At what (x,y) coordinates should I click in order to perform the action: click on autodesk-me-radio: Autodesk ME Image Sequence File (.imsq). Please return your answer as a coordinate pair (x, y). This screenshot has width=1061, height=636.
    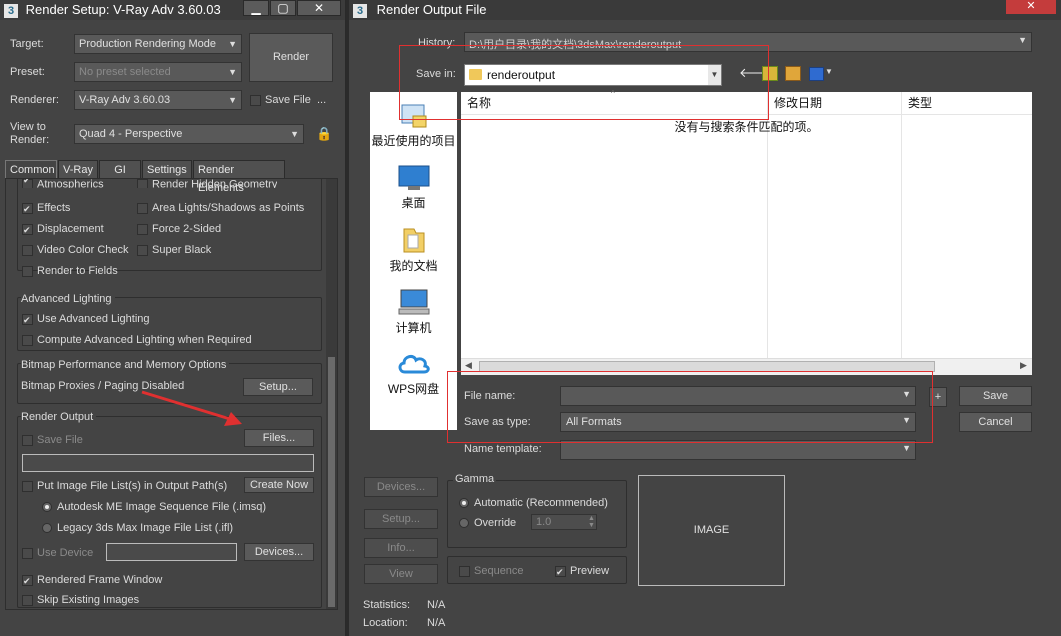
    Looking at the image, I should click on (154, 507).